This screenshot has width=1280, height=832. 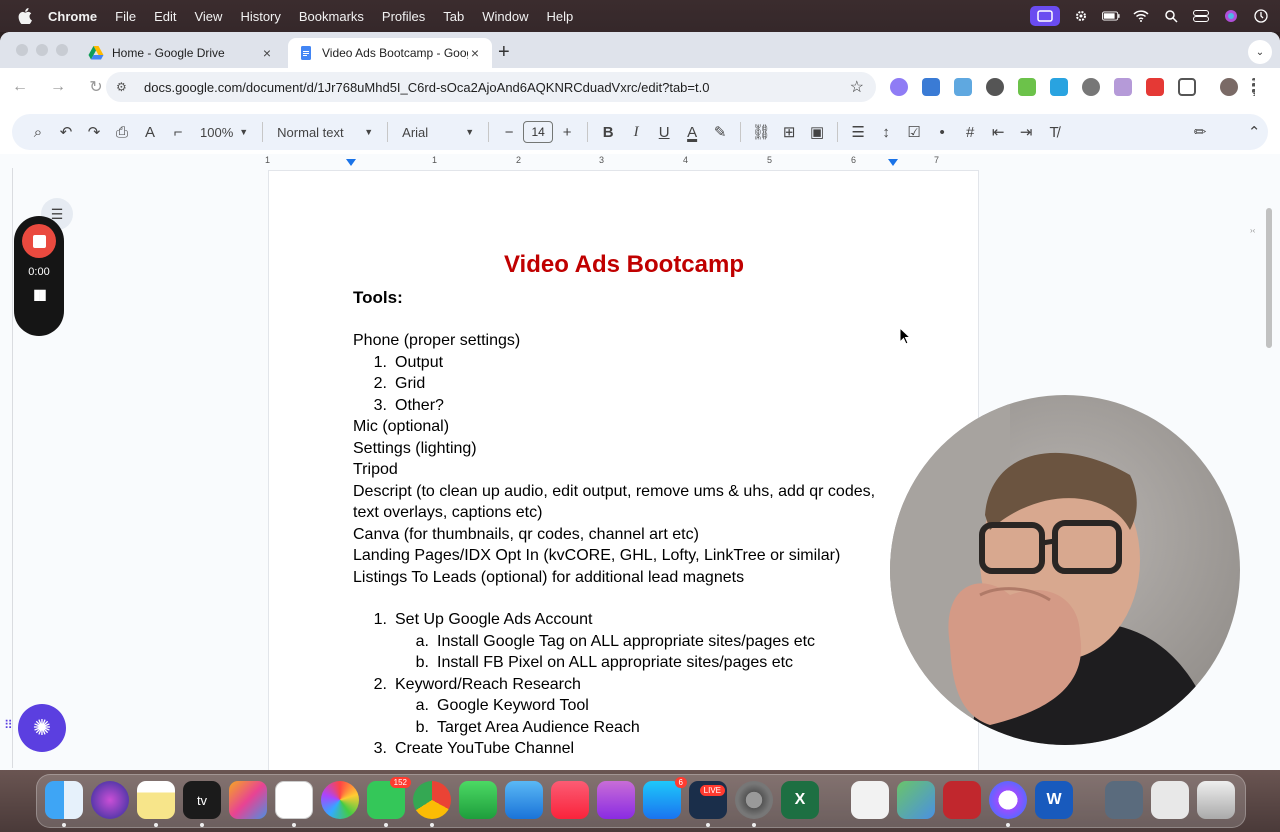 I want to click on launchpad-icon, so click(x=248, y=800).